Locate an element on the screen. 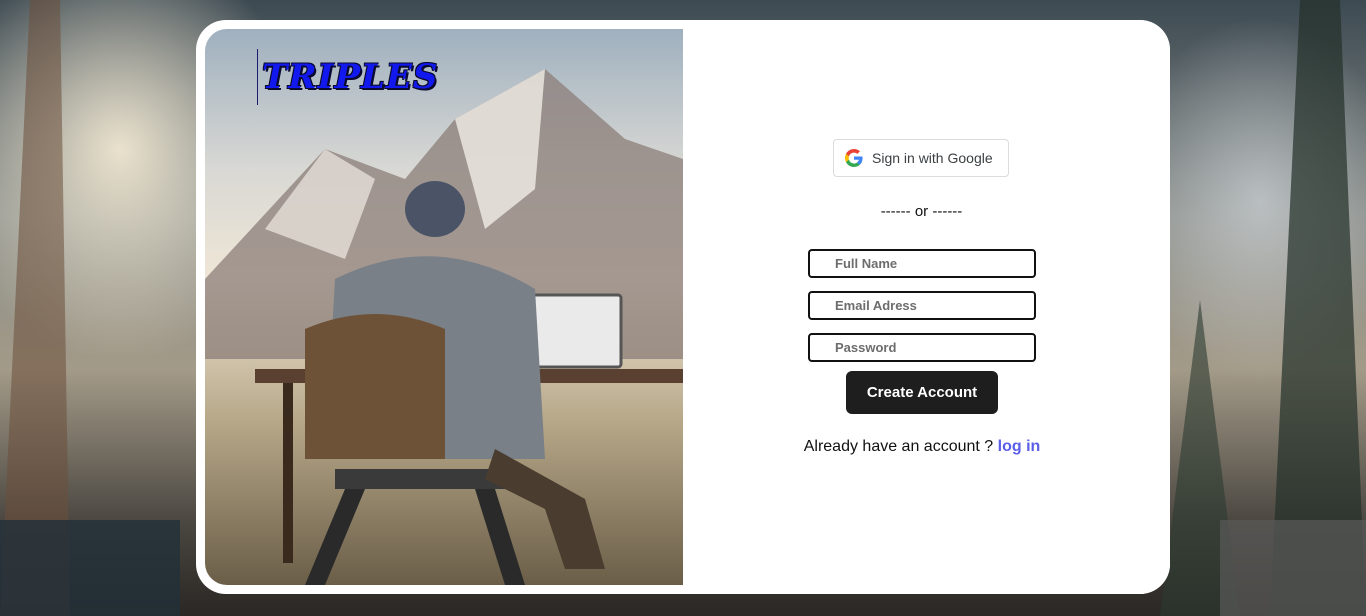  full-name-input is located at coordinates (922, 263).